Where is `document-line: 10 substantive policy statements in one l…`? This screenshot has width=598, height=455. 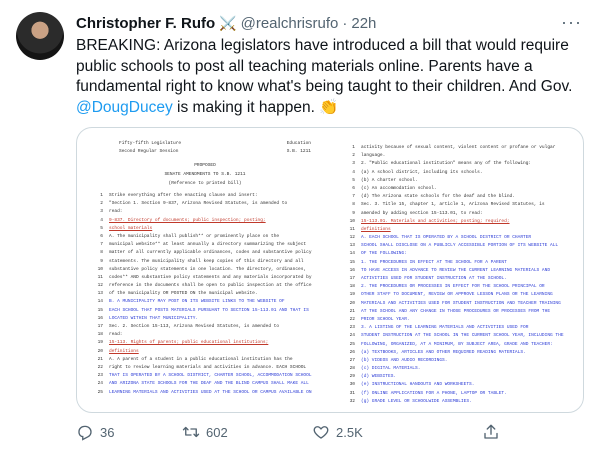 document-line: 10 substantive policy statements in one l… is located at coordinates (205, 270).